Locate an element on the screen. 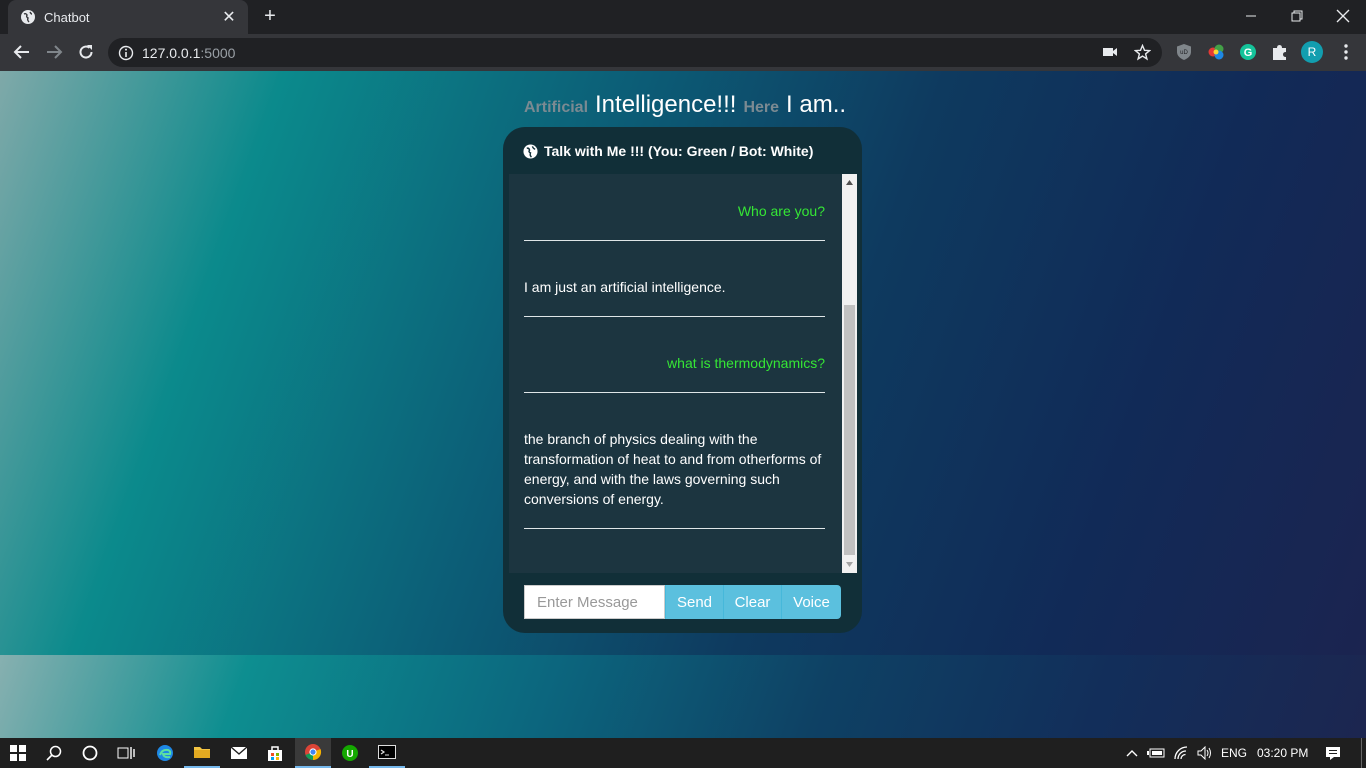  new-tab-button: + is located at coordinates (270, 17).